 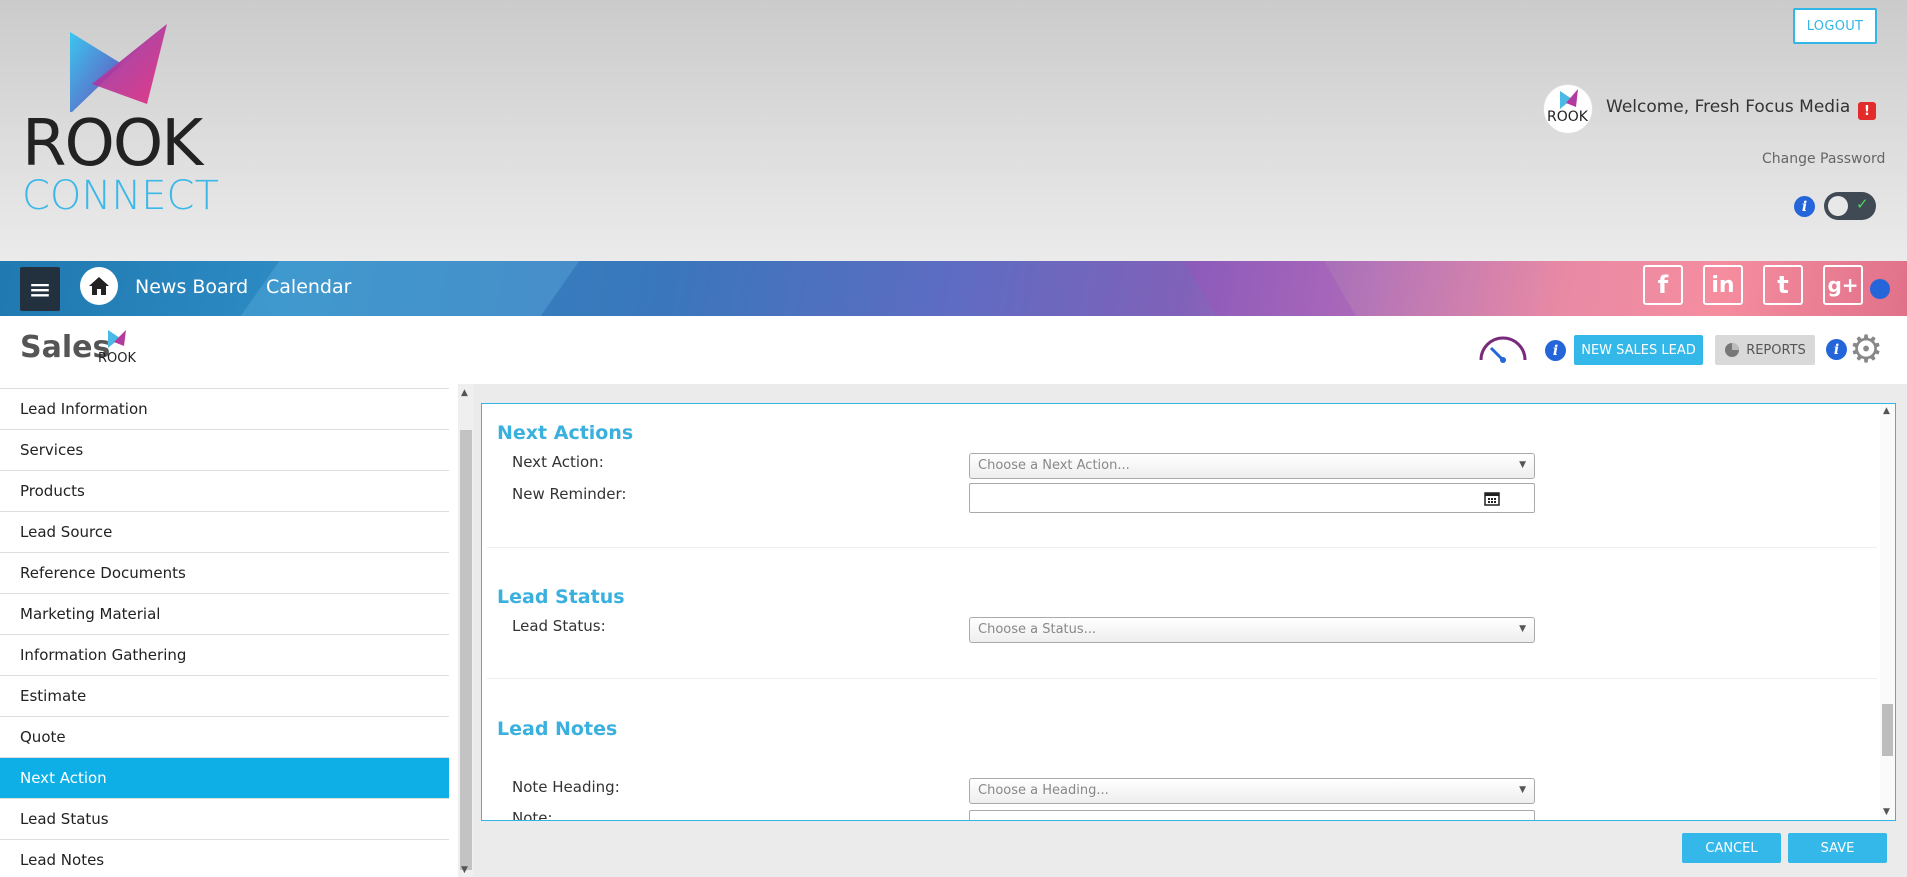 I want to click on sidebar-item-lead-information: Lead Information, so click(x=224, y=409).